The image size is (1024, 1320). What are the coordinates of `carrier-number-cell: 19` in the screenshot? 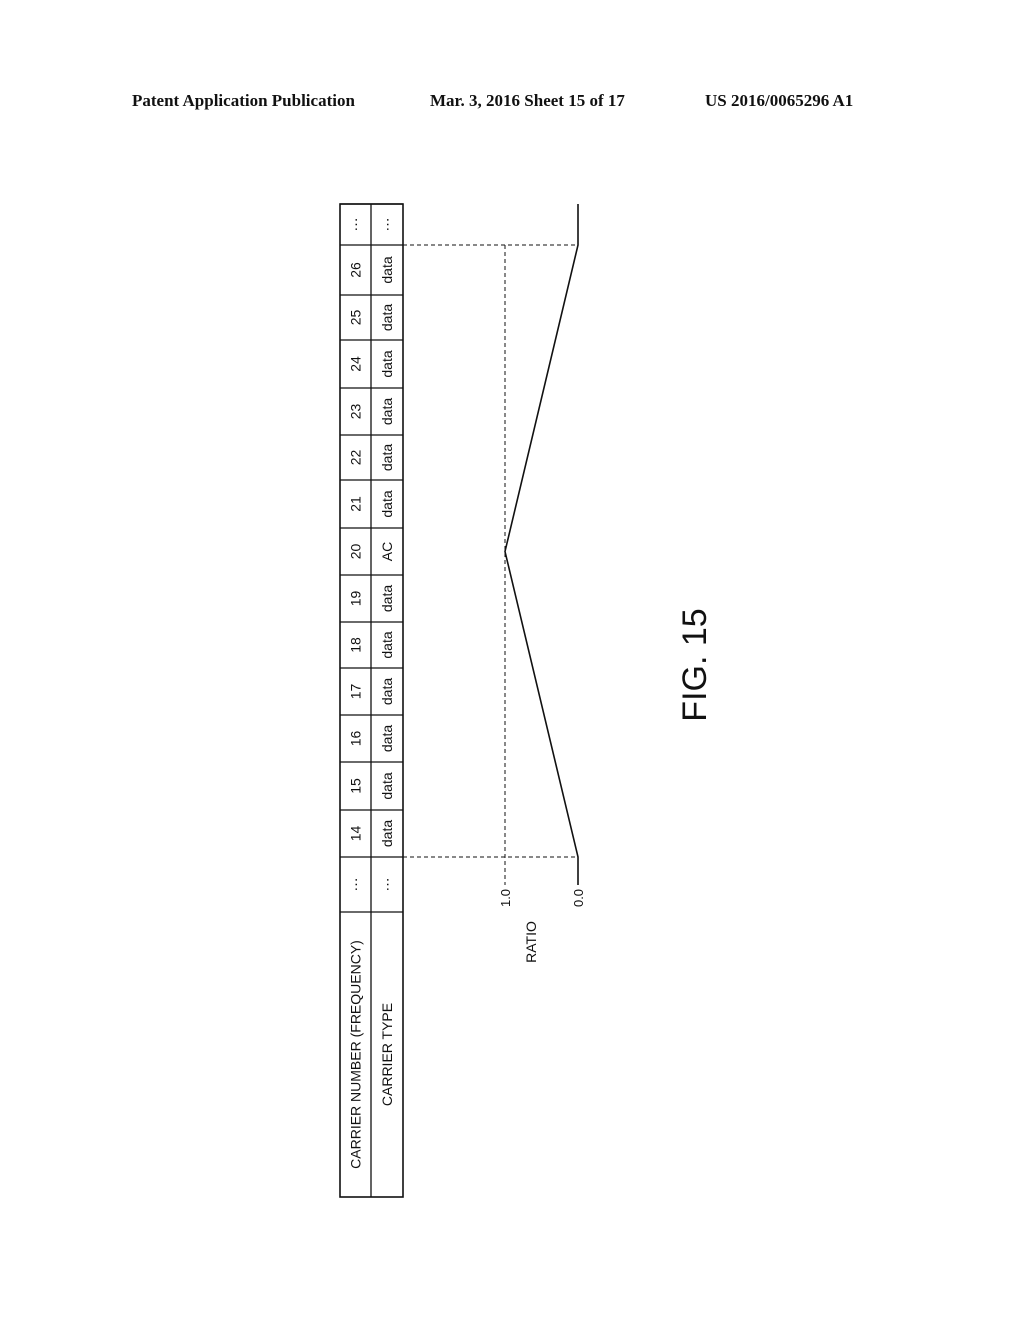 It's located at (356, 599).